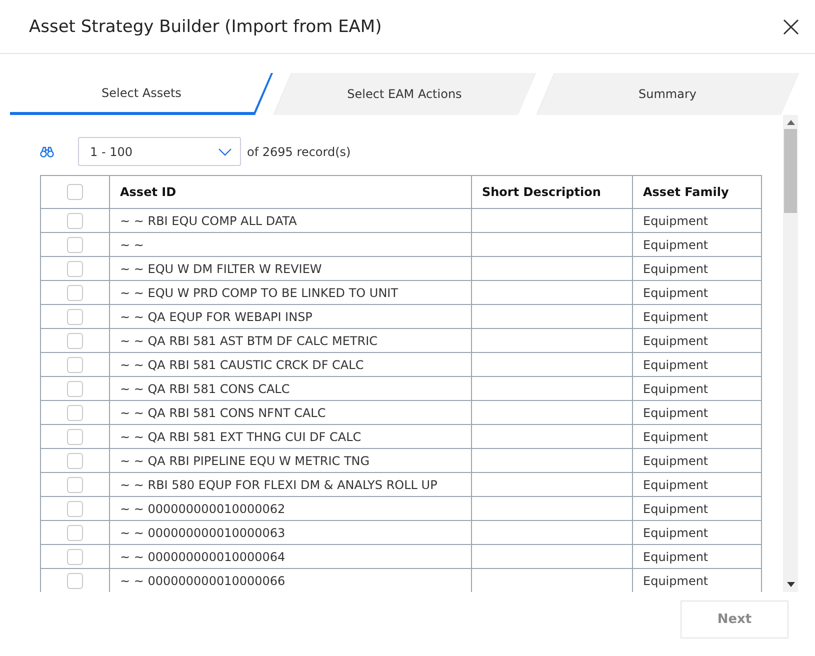  Describe the element at coordinates (291, 292) in the screenshot. I see `table-cell: ~ ~ EQU W PRD COMP TO BE LINKED TO UNIT` at that location.